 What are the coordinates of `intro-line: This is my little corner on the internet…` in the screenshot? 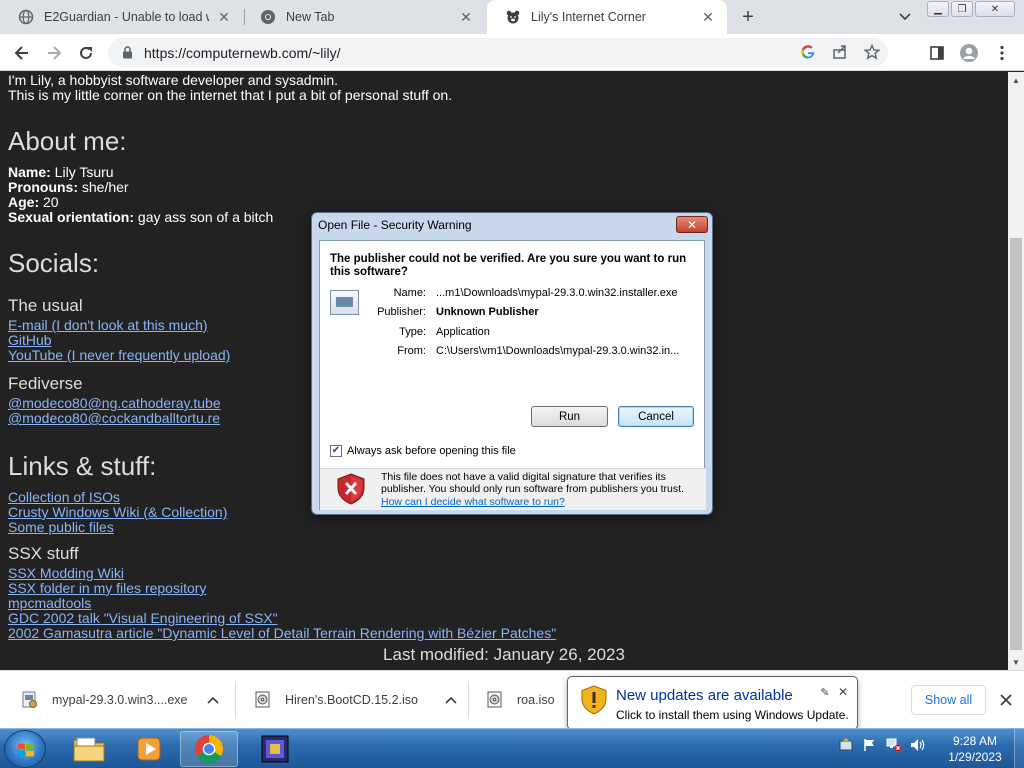 It's located at (230, 95).